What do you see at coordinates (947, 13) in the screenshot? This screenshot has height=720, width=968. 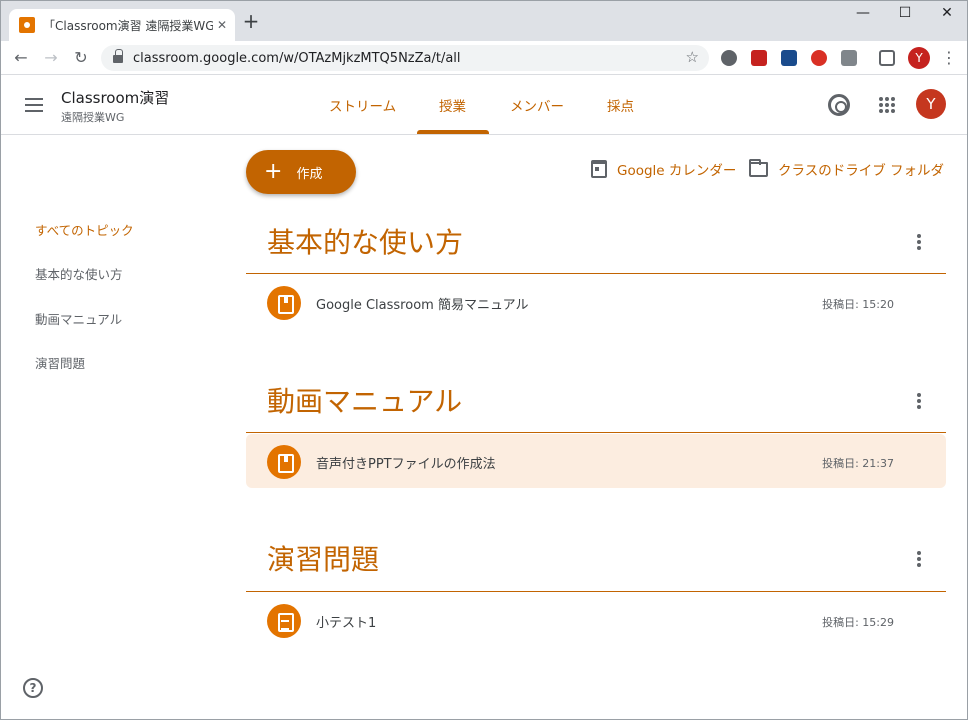 I see `close-window-button: ✕` at bounding box center [947, 13].